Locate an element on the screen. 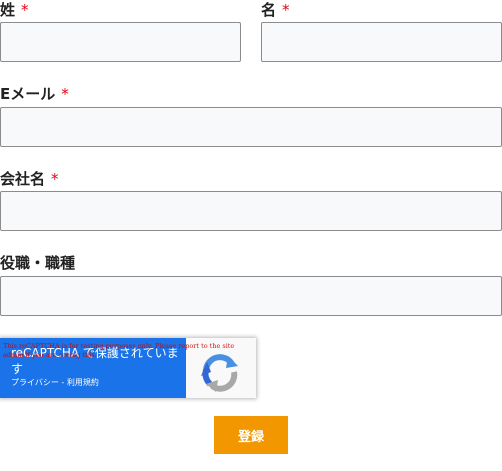  last-name-input is located at coordinates (120, 42).